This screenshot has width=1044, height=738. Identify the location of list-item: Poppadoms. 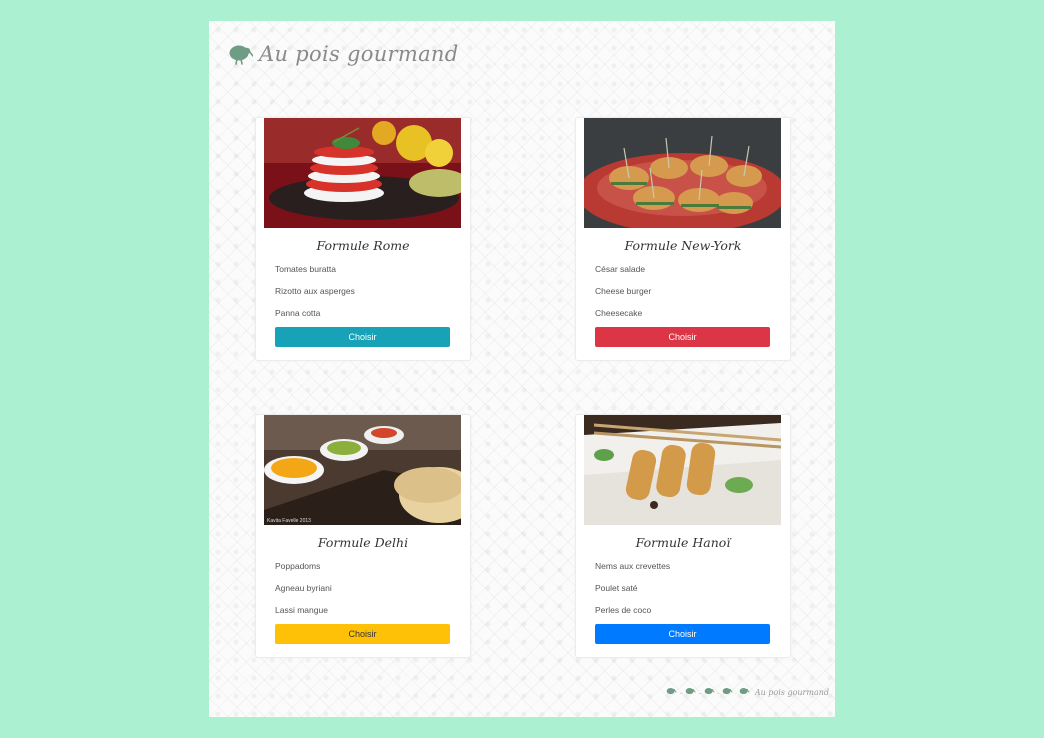
(298, 566).